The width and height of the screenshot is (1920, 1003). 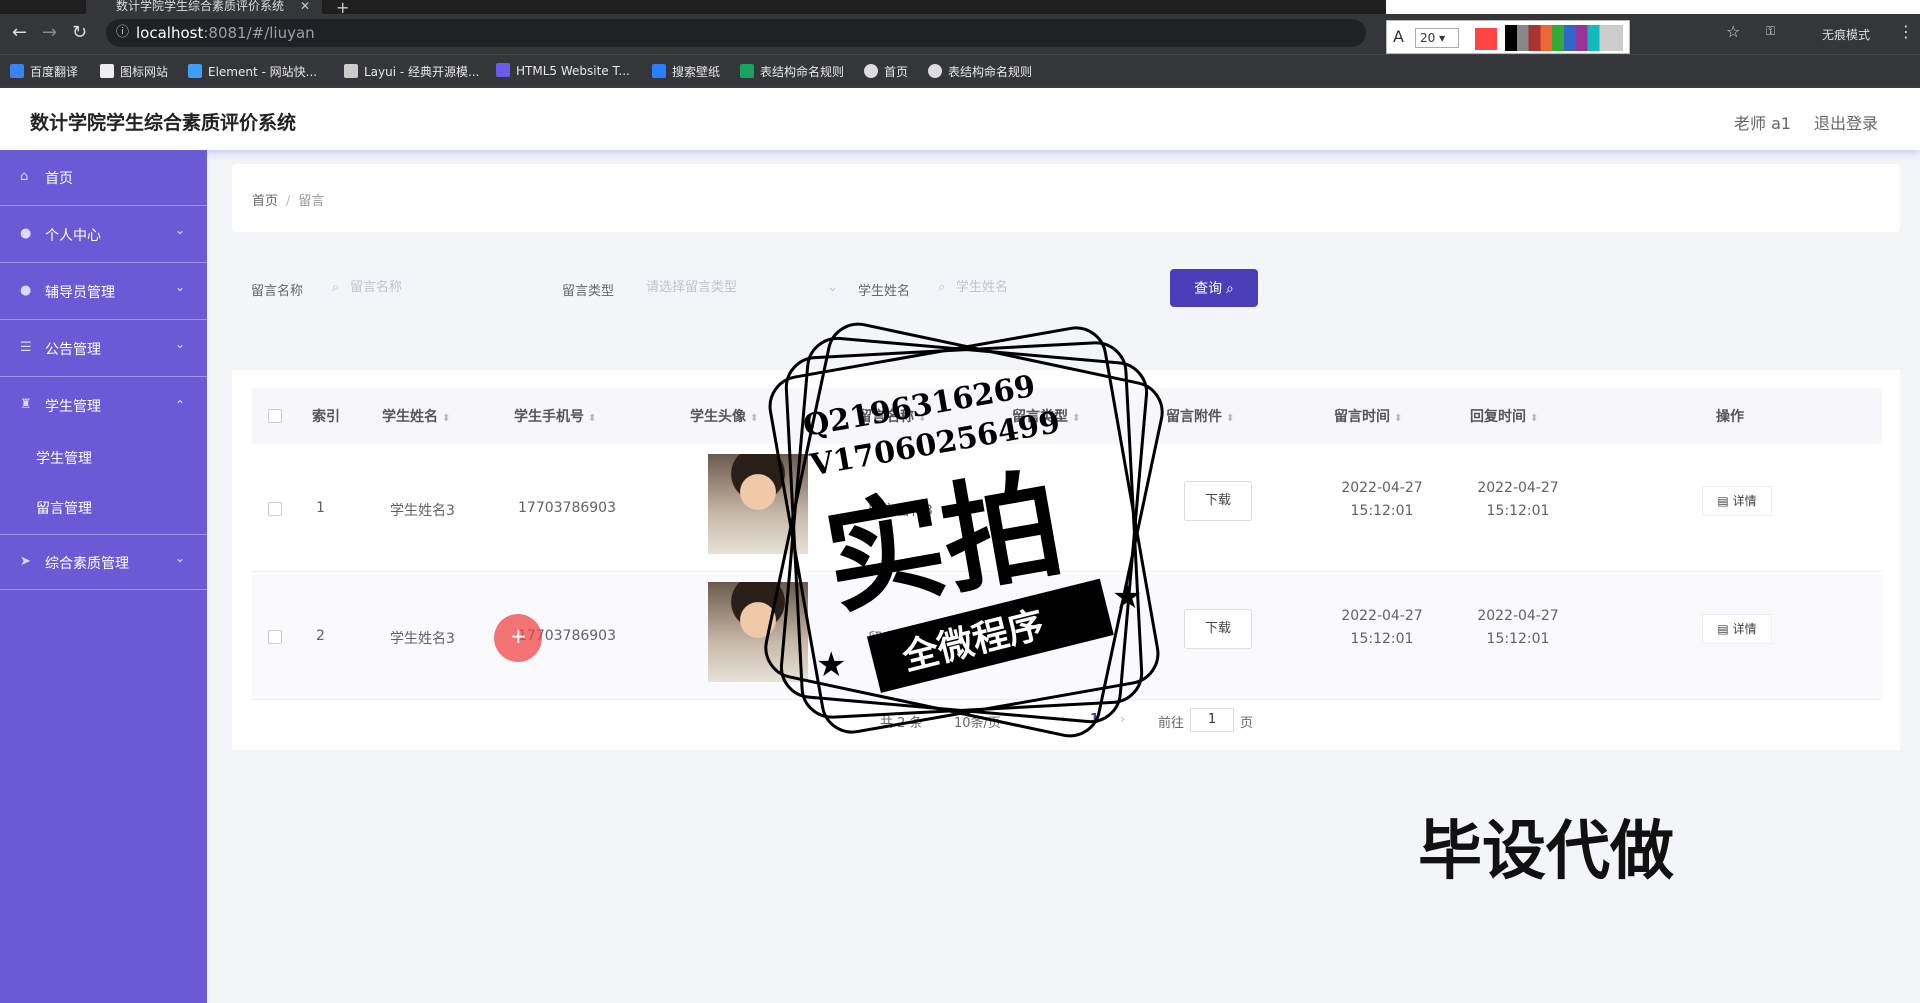 I want to click on browser-tab: 数计学院学生综合素质评价系统 ✕, so click(x=204, y=7).